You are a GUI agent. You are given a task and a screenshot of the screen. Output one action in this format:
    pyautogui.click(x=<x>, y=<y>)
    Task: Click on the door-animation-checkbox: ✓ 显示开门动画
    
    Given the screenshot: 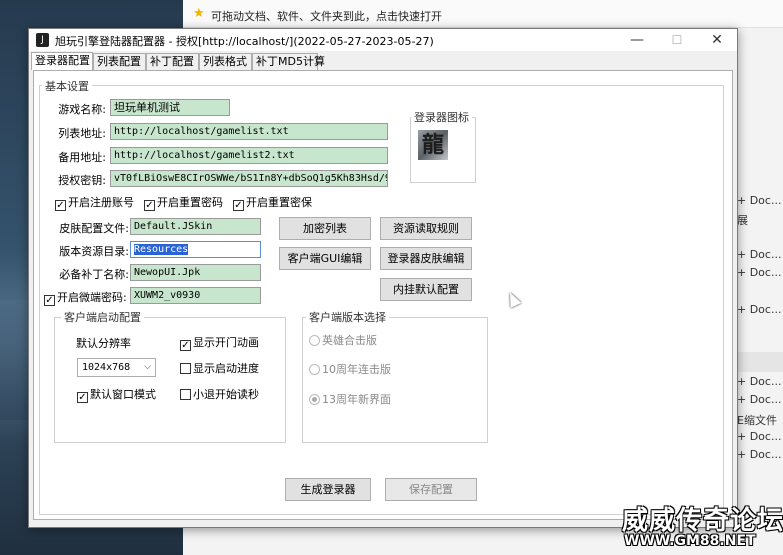 What is the action you would take?
    pyautogui.click(x=219, y=342)
    